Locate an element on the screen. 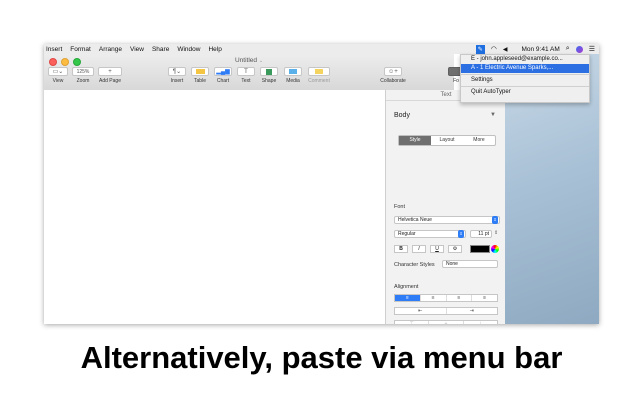  segment-style: Style is located at coordinates (415, 140).